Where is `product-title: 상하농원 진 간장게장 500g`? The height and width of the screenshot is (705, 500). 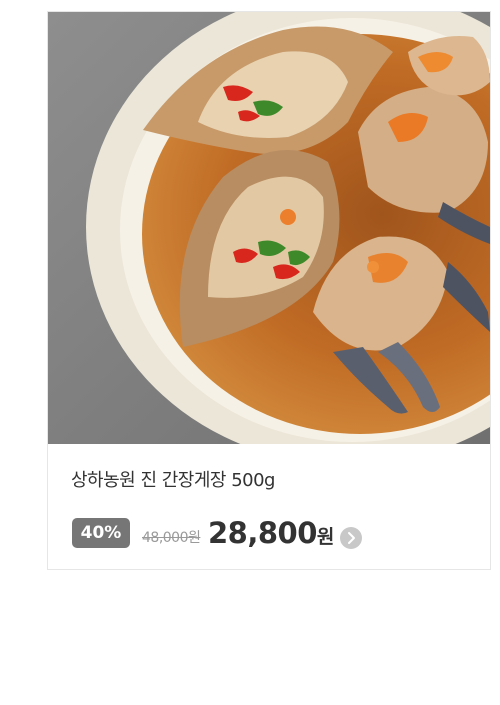
product-title: 상하농원 진 간장게장 500g is located at coordinates (173, 479).